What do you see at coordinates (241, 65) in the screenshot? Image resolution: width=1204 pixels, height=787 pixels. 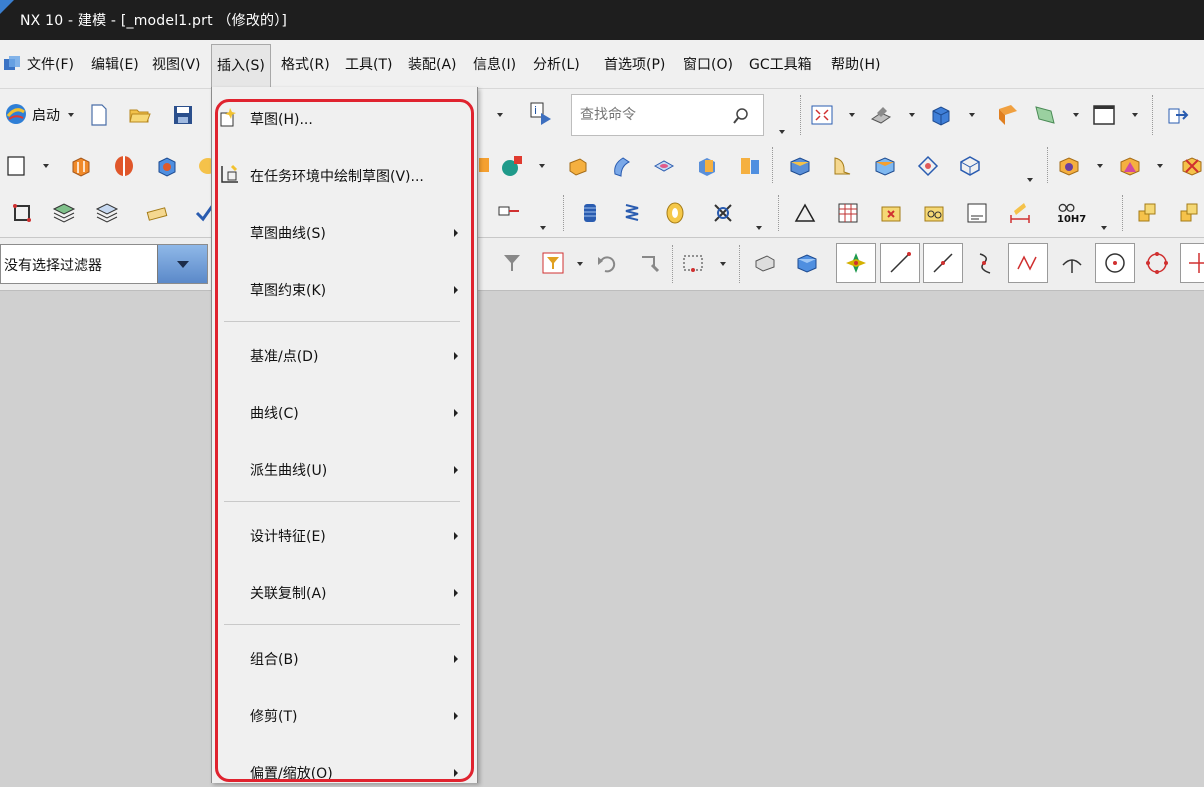 I see `menu-insert: 插入(S)` at bounding box center [241, 65].